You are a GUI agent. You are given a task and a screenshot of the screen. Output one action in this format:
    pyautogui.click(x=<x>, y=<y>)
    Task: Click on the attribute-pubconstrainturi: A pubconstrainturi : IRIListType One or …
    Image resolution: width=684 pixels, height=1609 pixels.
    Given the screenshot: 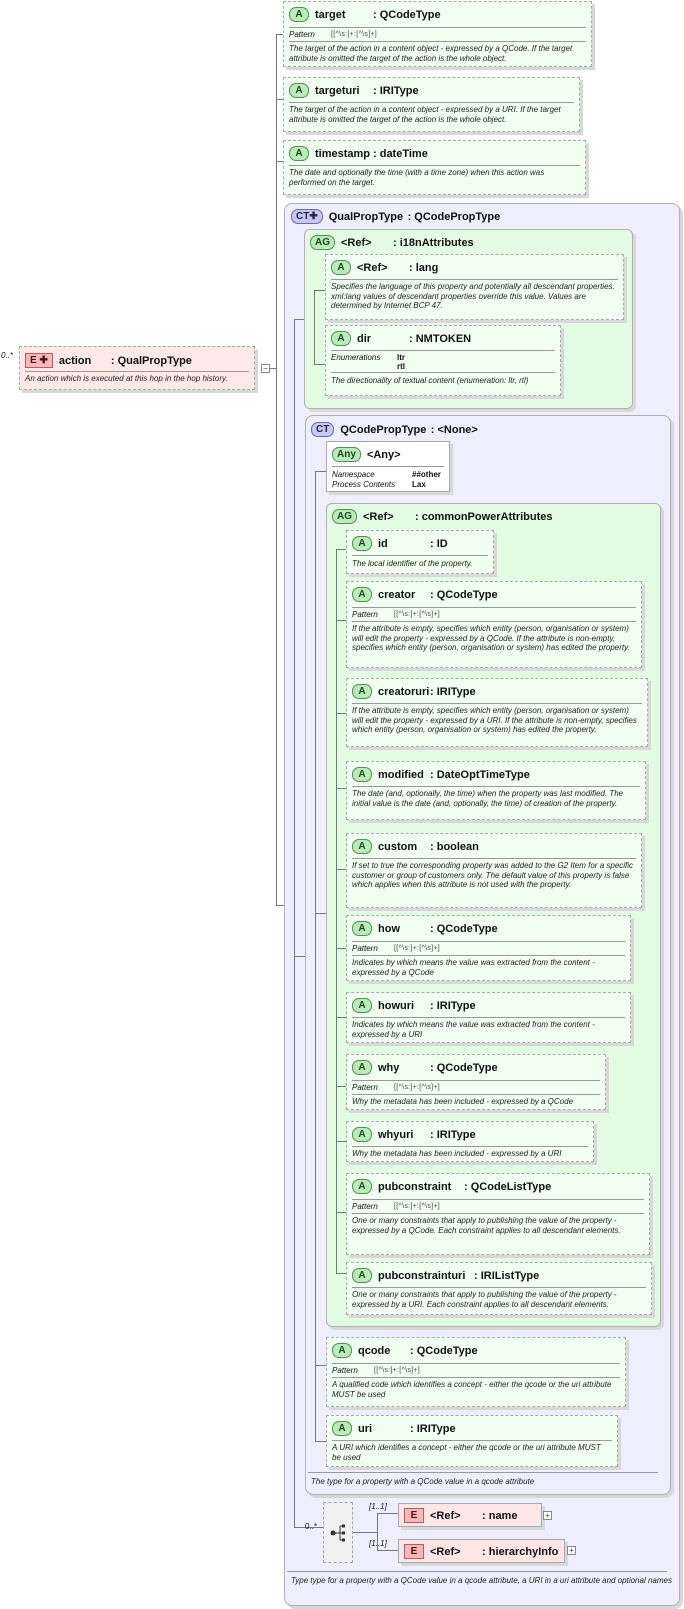 What is the action you would take?
    pyautogui.click(x=499, y=1288)
    